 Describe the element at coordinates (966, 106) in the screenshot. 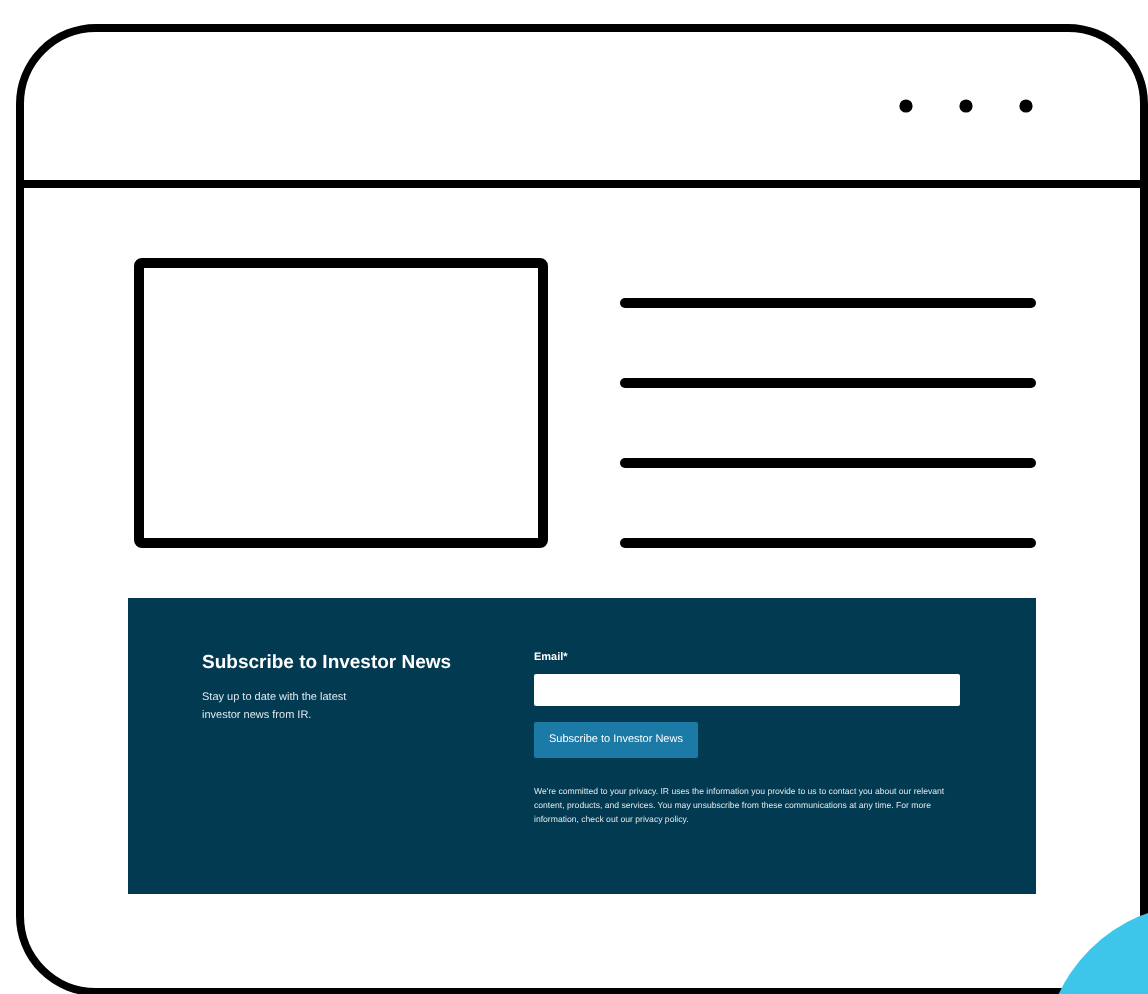

I see `menu-dots-icon` at that location.